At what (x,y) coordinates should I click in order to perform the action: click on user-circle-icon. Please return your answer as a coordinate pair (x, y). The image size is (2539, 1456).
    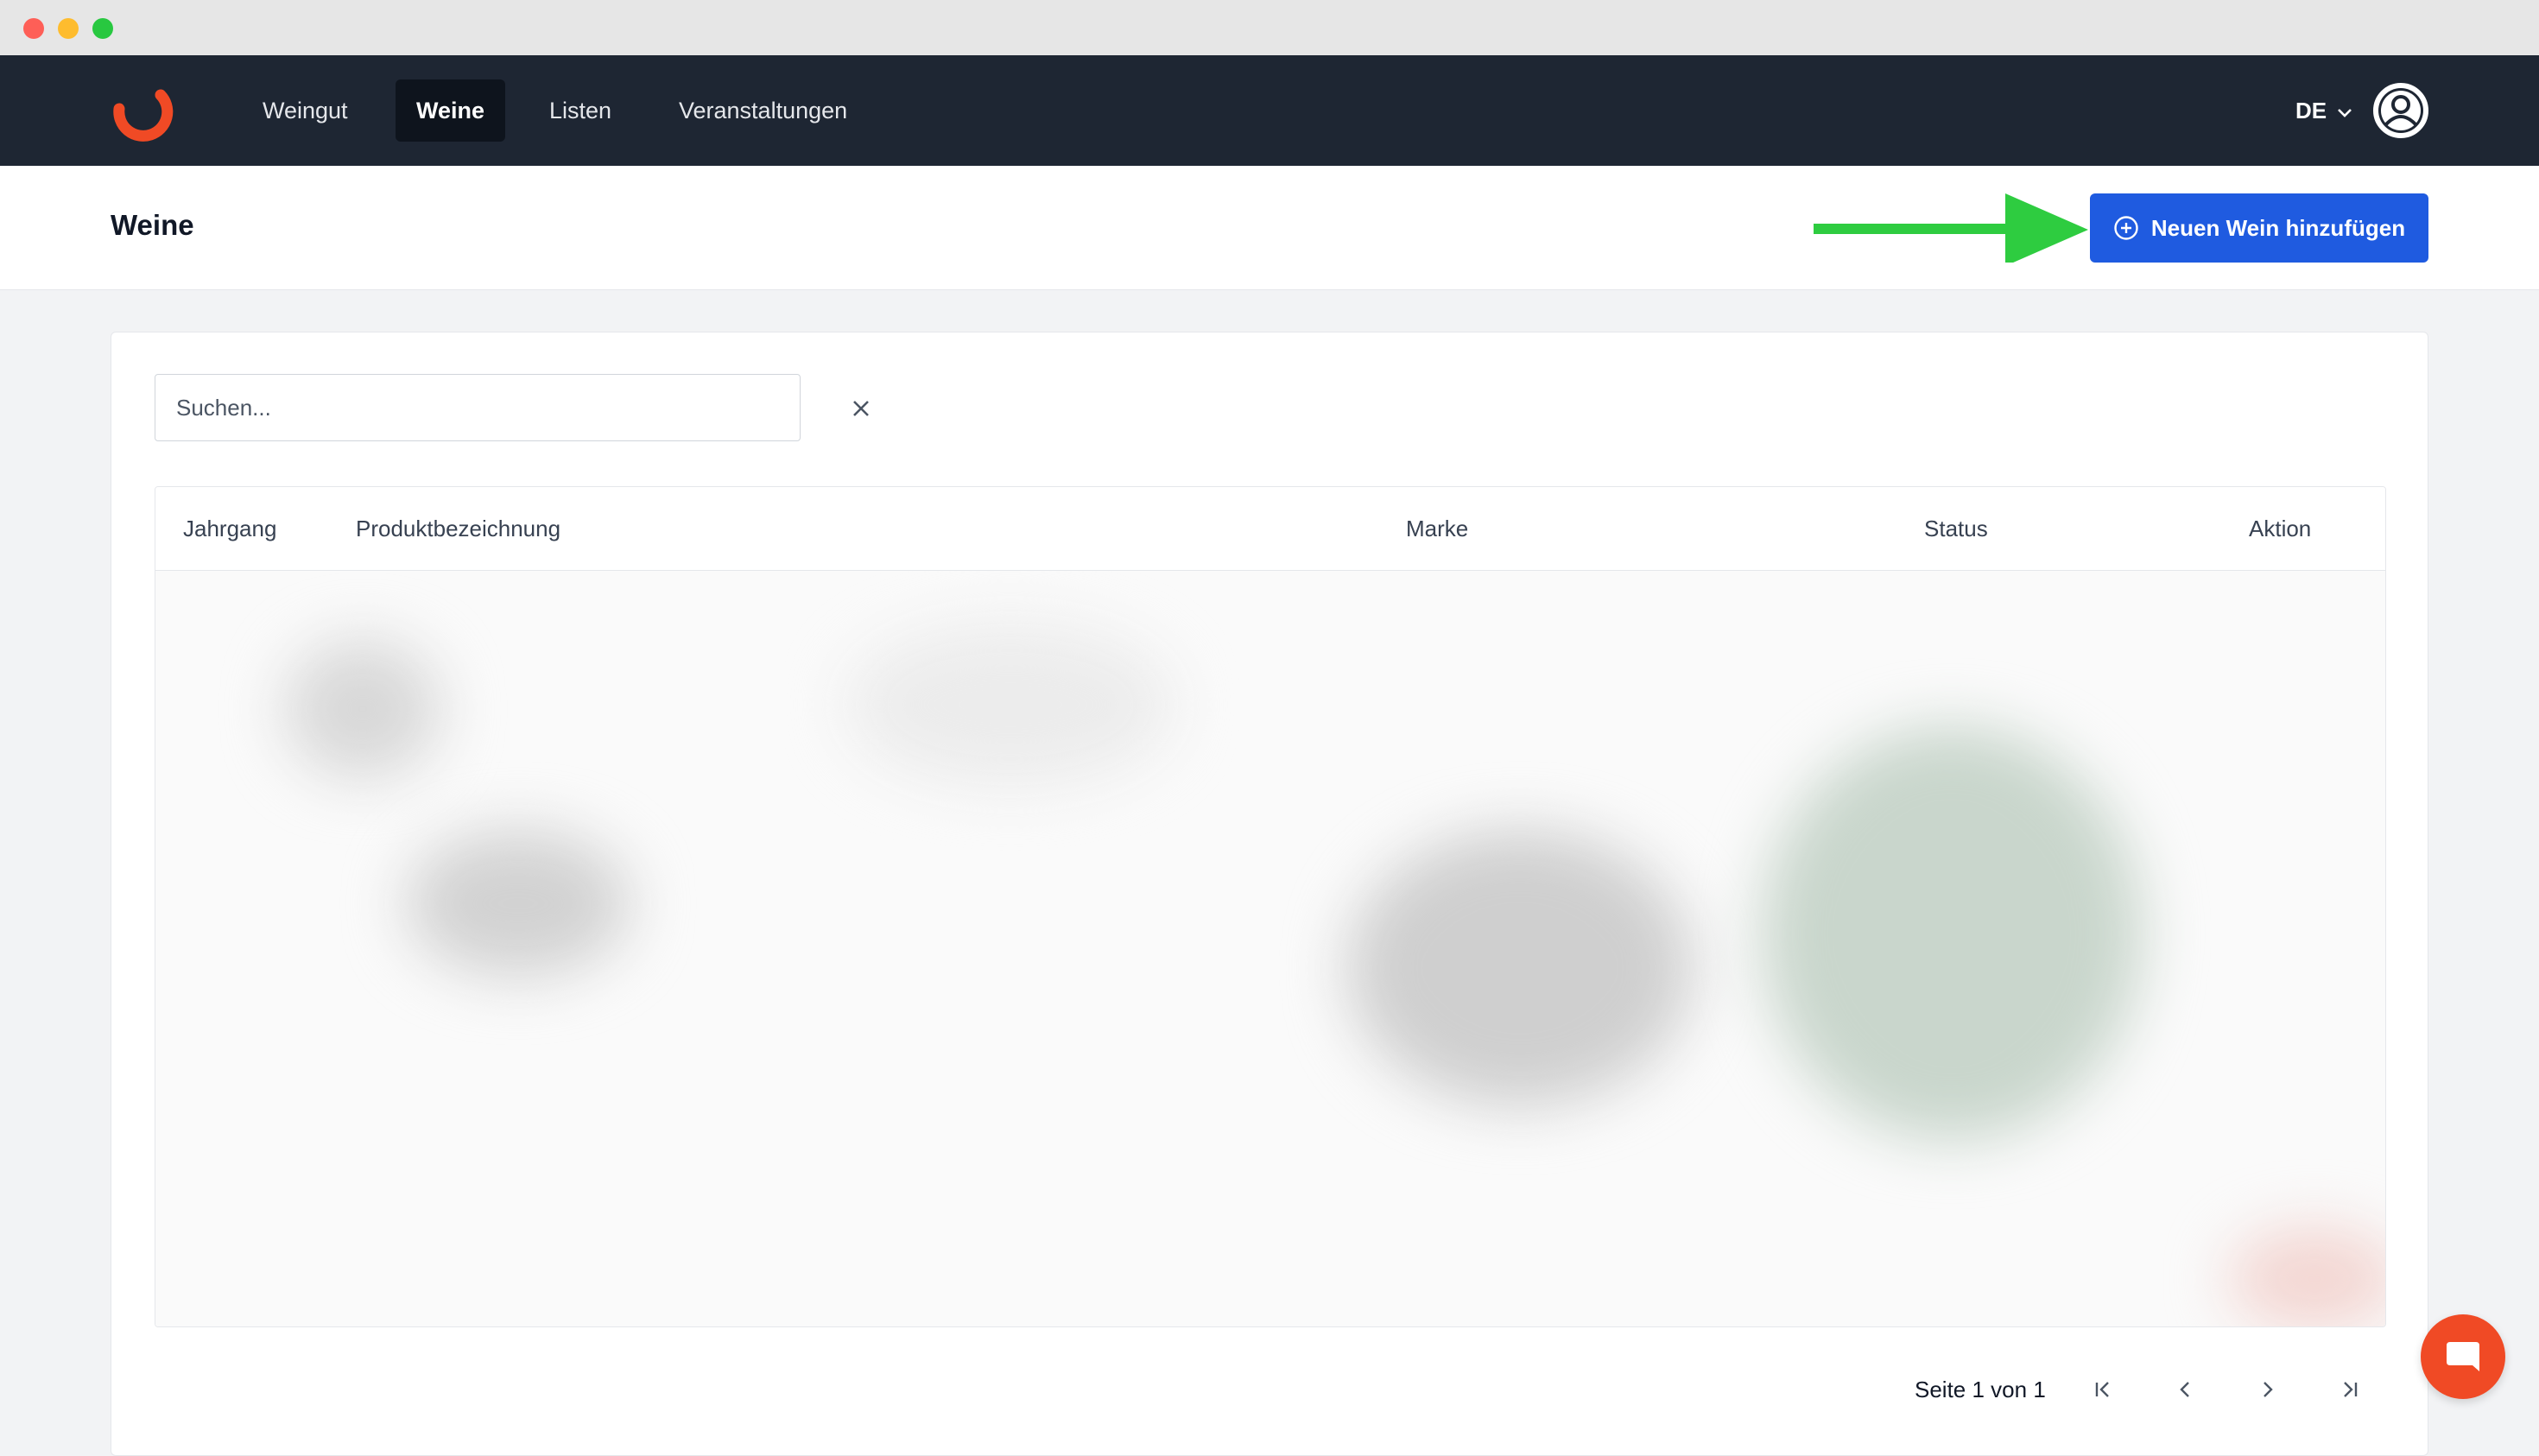
    Looking at the image, I should click on (2400, 112).